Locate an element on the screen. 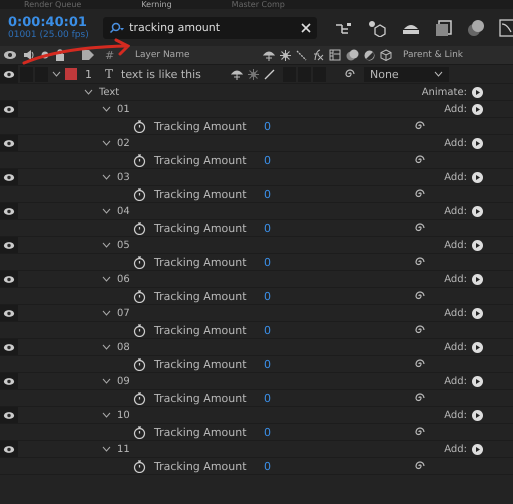 This screenshot has width=513, height=504. animator-name: 07 is located at coordinates (124, 313).